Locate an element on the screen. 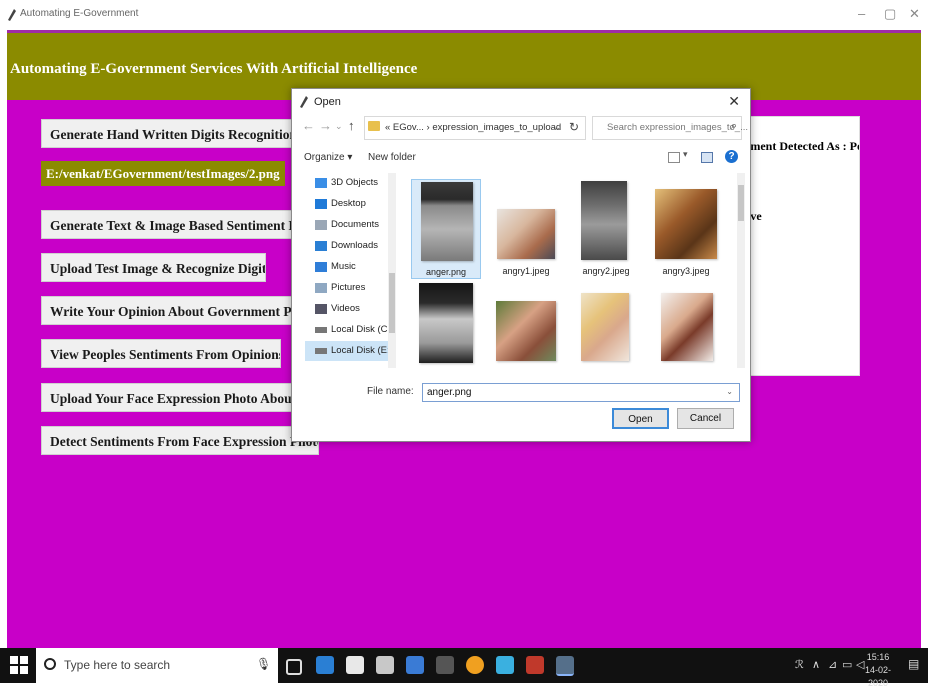 This screenshot has height=690, width=928. downloads-icon is located at coordinates (321, 246).